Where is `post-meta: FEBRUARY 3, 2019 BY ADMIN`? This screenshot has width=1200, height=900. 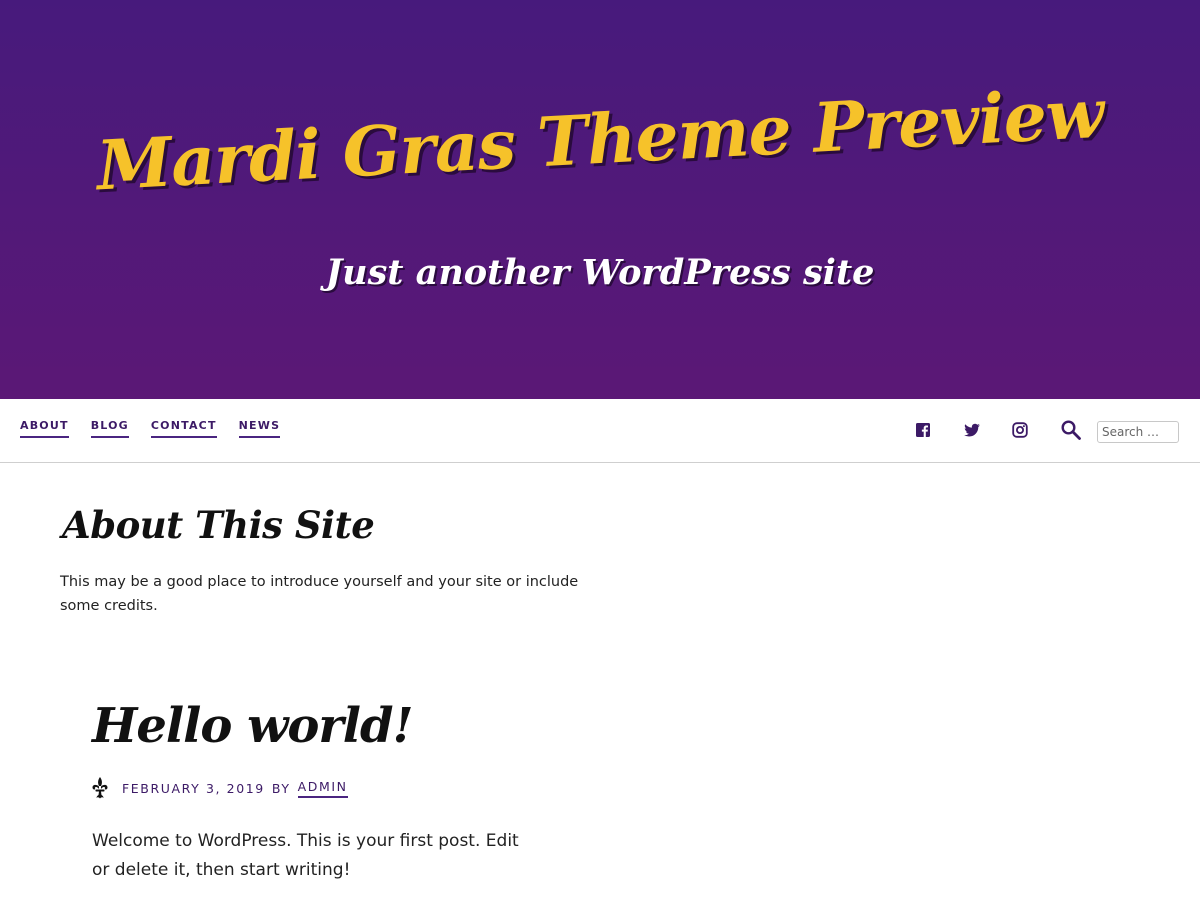
post-meta: FEBRUARY 3, 2019 BY ADMIN is located at coordinates (219, 788).